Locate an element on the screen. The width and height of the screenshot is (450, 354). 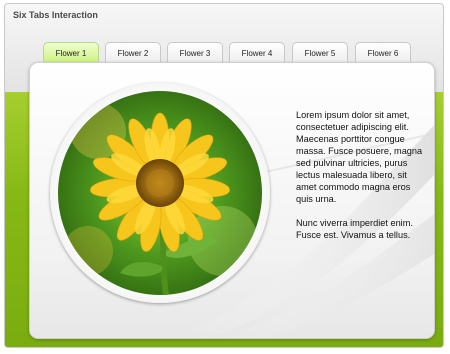
tab-flower-2: Flower 2 is located at coordinates (133, 53).